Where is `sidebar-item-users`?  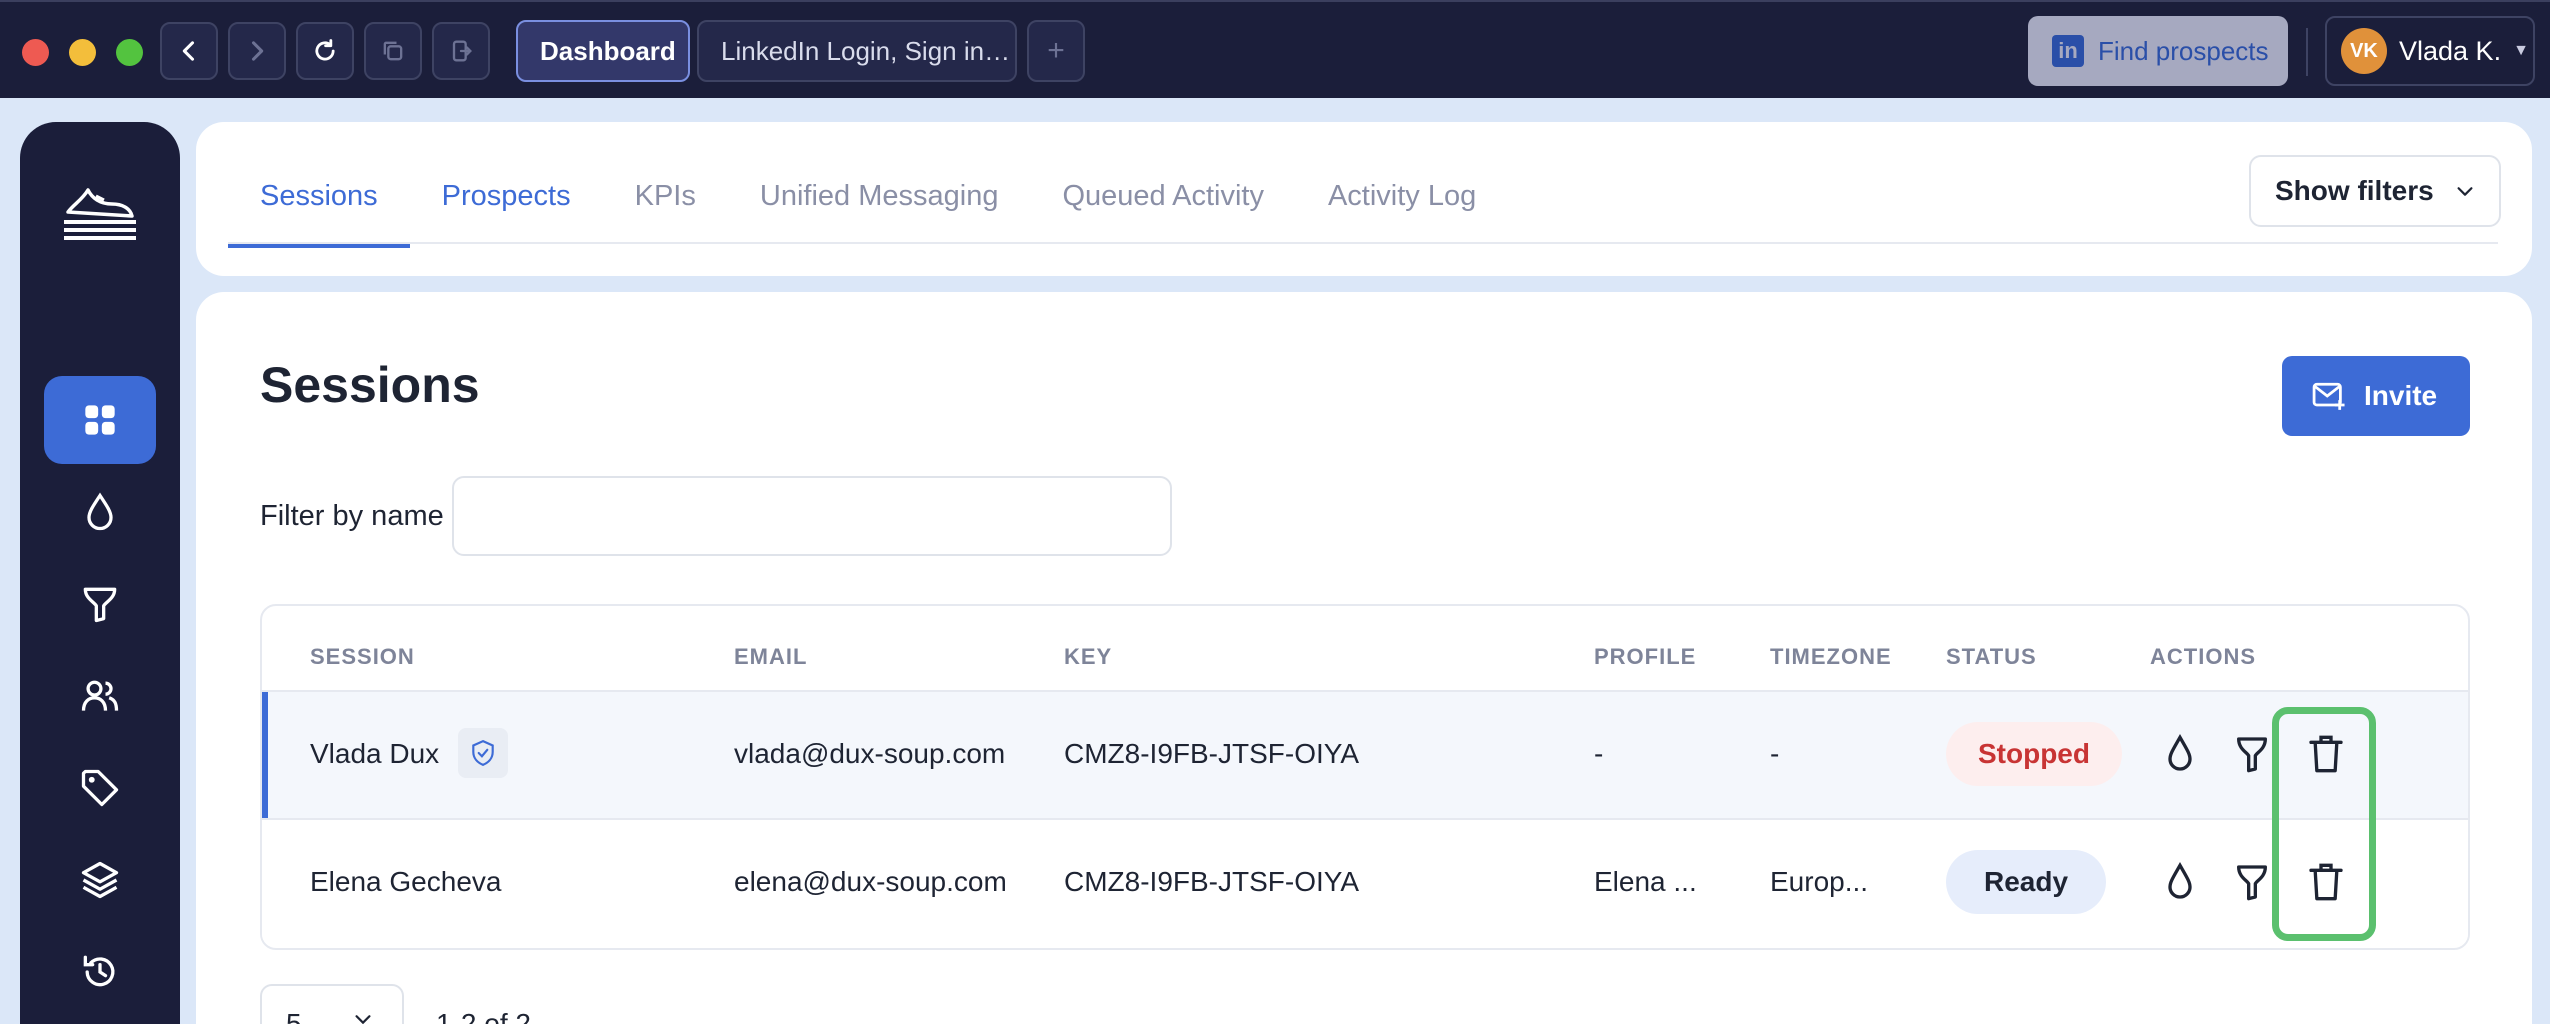
sidebar-item-users is located at coordinates (100, 696).